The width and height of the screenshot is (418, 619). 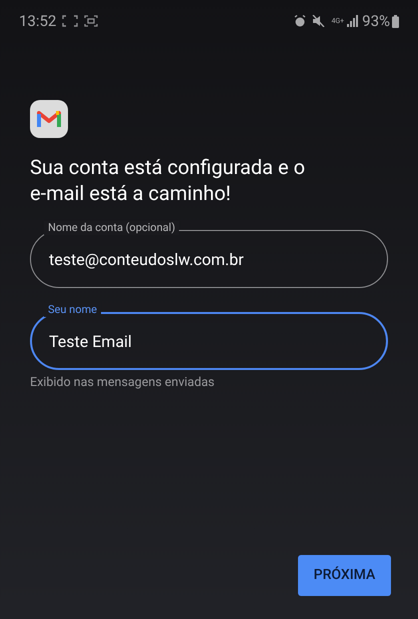 What do you see at coordinates (122, 383) in the screenshot?
I see `helper-text: Exibido nas mensagens enviadas` at bounding box center [122, 383].